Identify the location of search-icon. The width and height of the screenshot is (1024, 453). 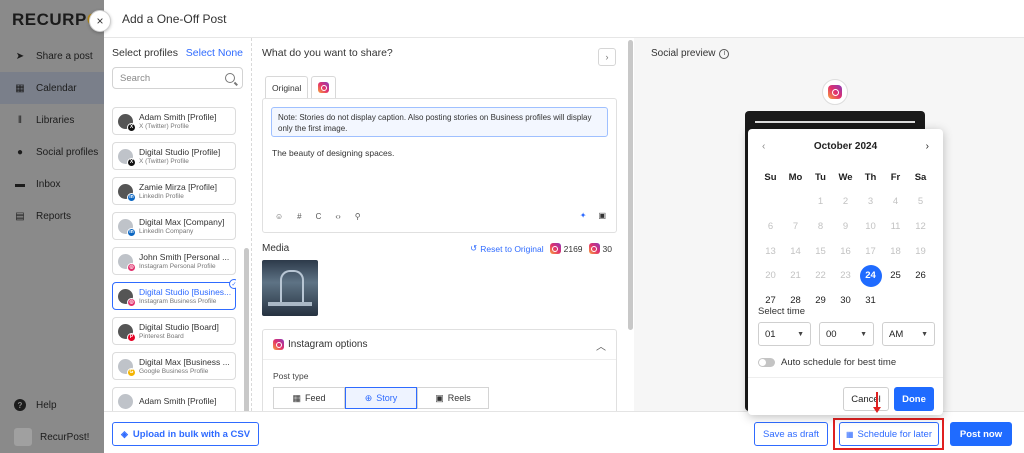
(230, 78).